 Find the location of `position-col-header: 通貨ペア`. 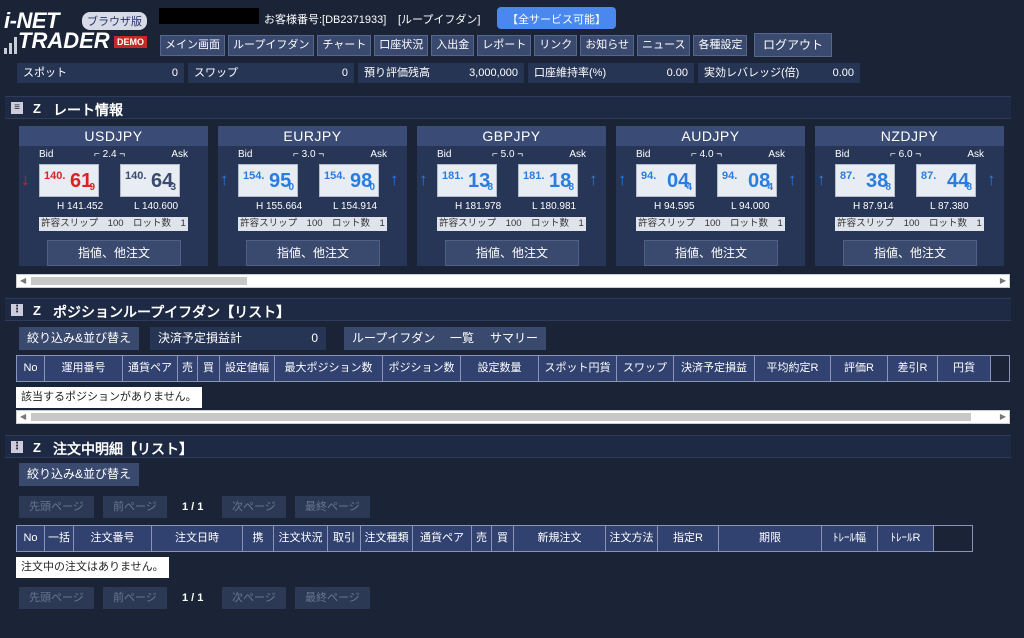

position-col-header: 通貨ペア is located at coordinates (150, 368).